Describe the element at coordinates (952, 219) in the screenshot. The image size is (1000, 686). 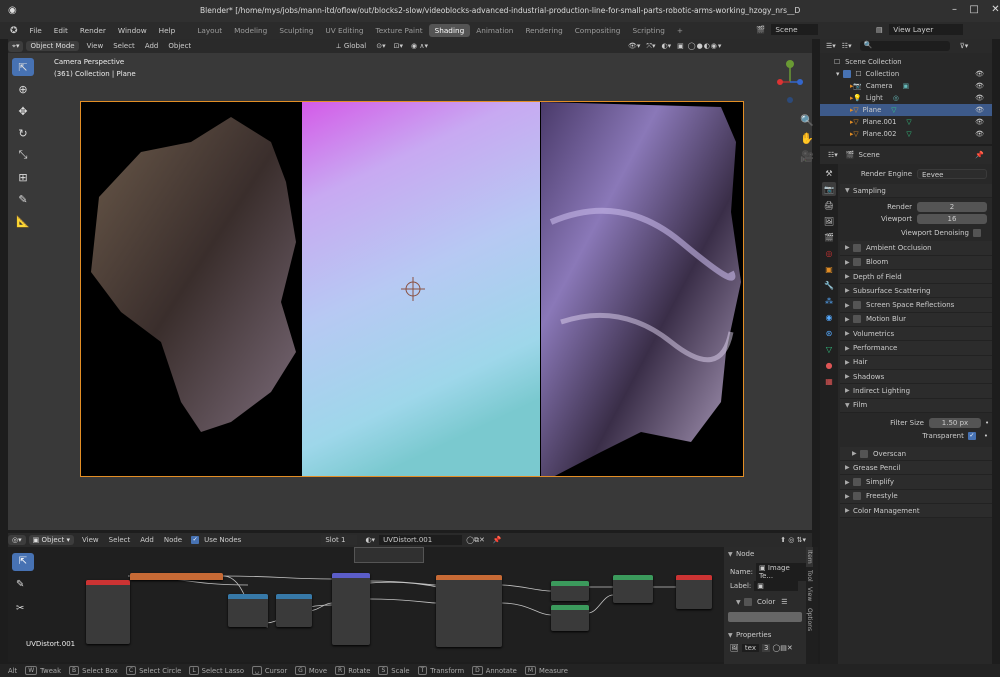
I see `viewport-samples-field: 16` at that location.